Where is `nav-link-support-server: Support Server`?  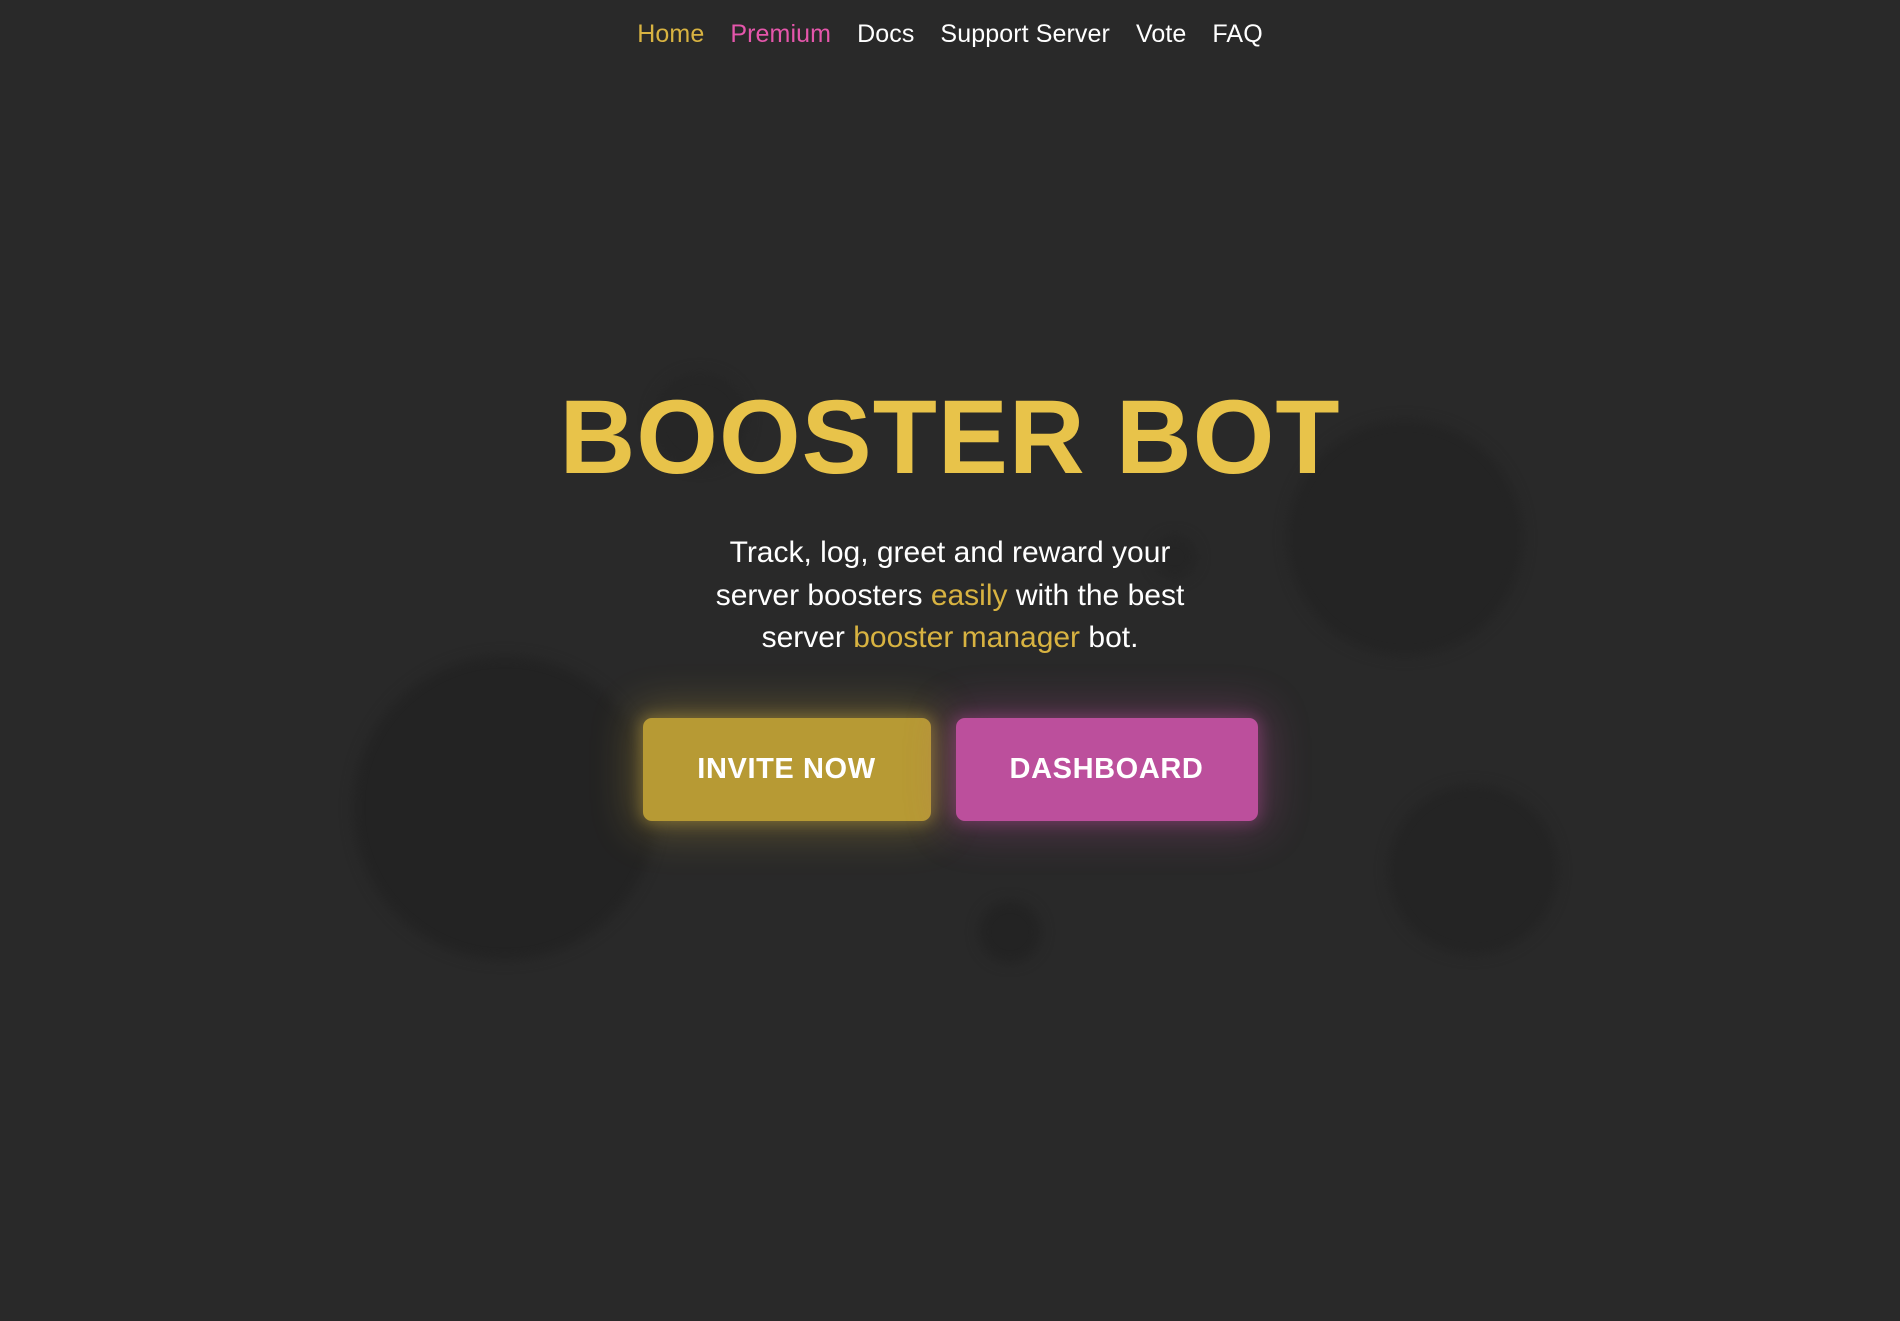 nav-link-support-server: Support Server is located at coordinates (1025, 34).